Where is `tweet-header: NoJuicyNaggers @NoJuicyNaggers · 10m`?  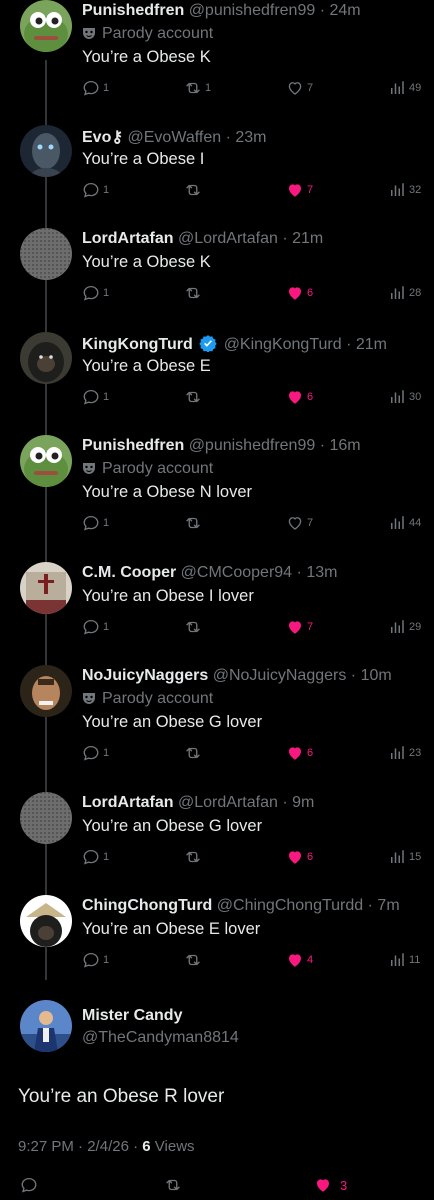 tweet-header: NoJuicyNaggers @NoJuicyNaggers · 10m is located at coordinates (237, 675).